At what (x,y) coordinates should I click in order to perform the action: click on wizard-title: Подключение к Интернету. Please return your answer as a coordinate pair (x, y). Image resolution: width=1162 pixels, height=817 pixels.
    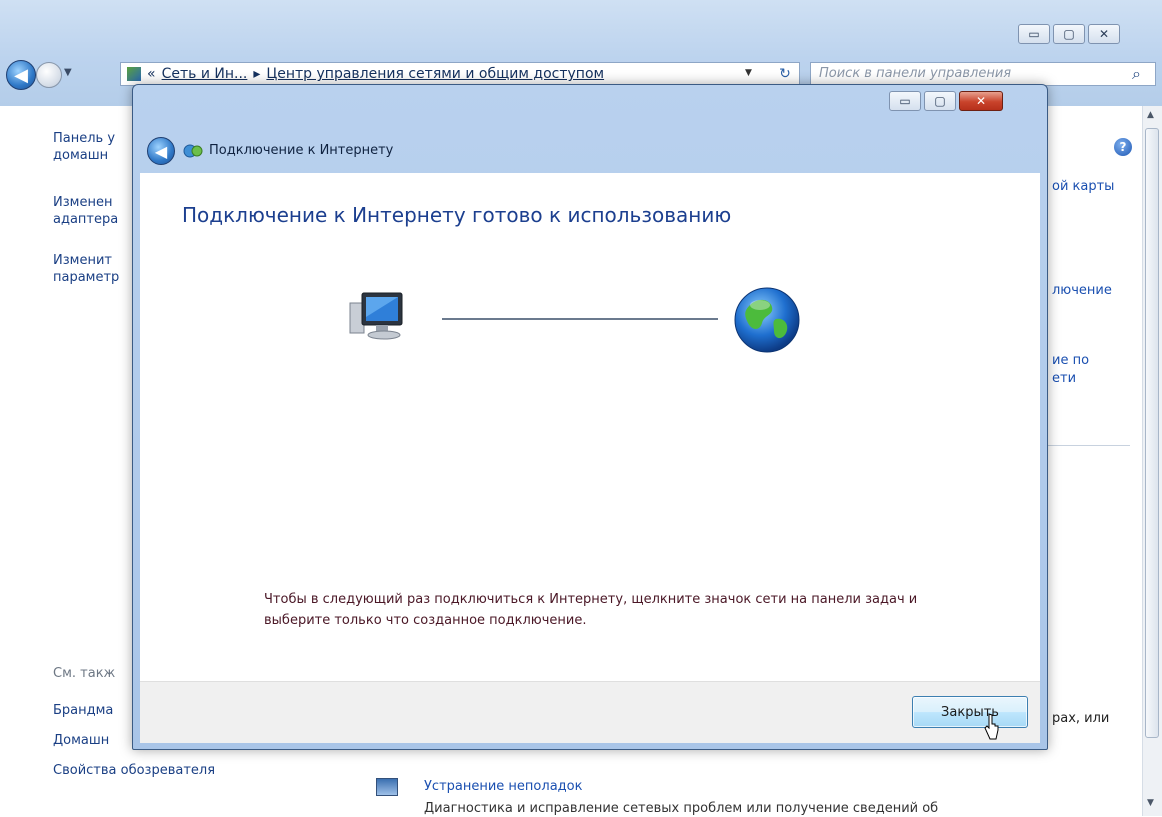
    Looking at the image, I should click on (301, 150).